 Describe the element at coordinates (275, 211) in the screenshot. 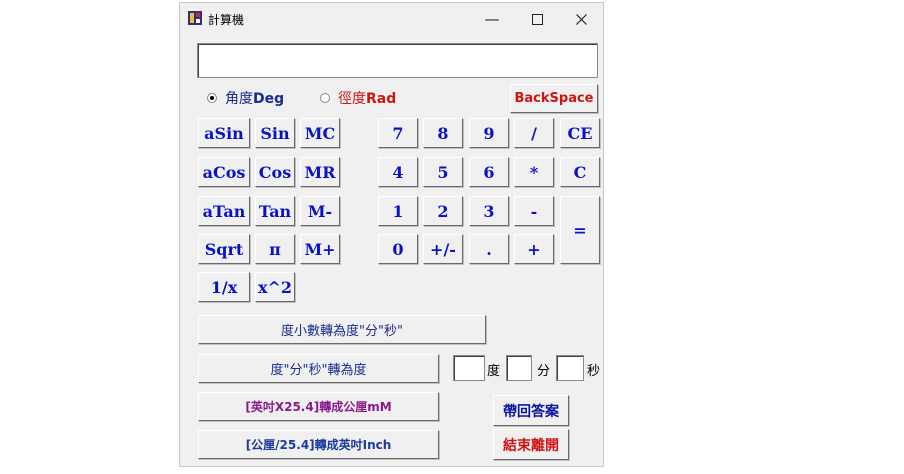

I see `tan-button: Tan` at that location.